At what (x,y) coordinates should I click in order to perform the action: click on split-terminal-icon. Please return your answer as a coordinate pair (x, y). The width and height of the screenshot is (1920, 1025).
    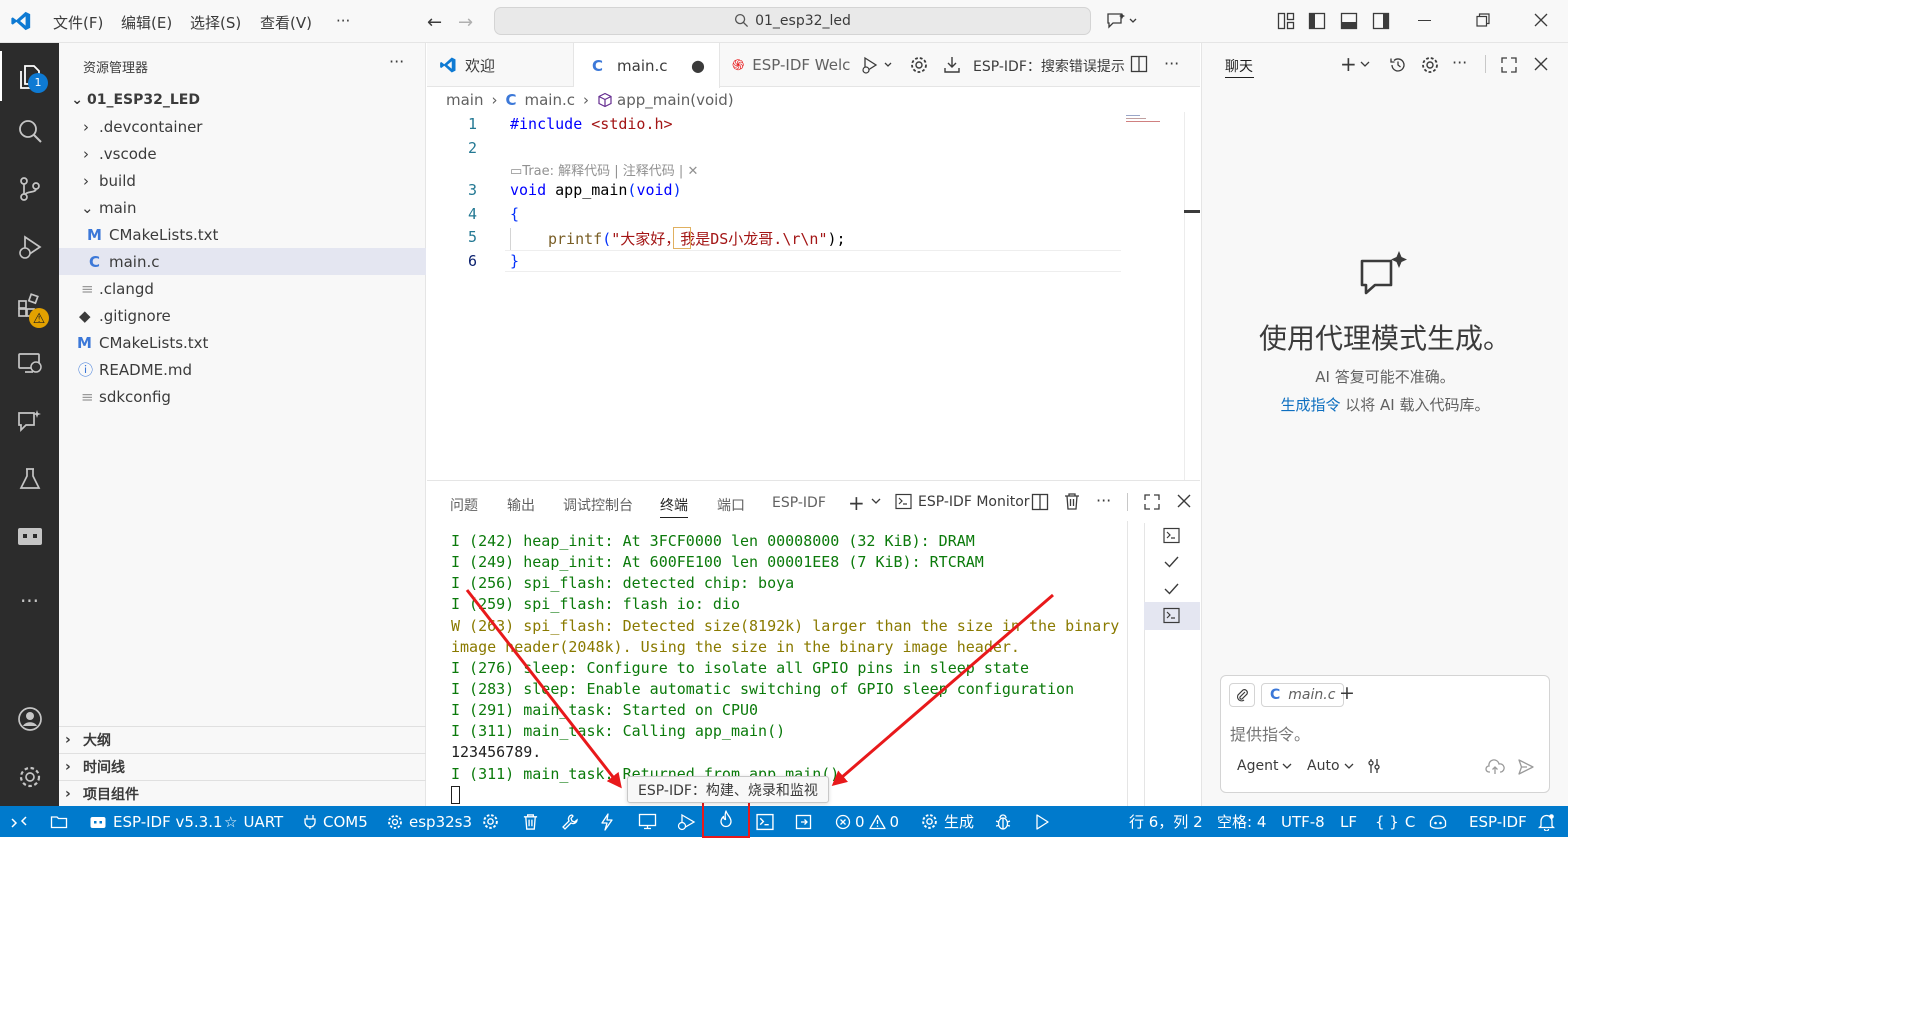
    Looking at the image, I should click on (1040, 502).